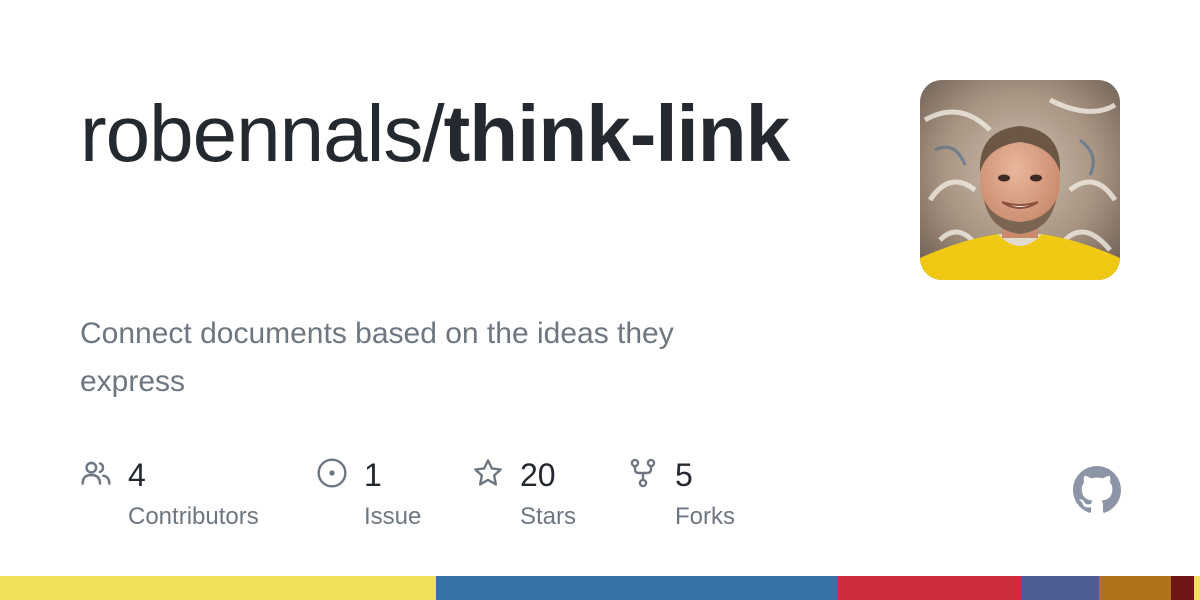 This screenshot has width=1200, height=600. I want to click on owner-avatar, so click(1020, 180).